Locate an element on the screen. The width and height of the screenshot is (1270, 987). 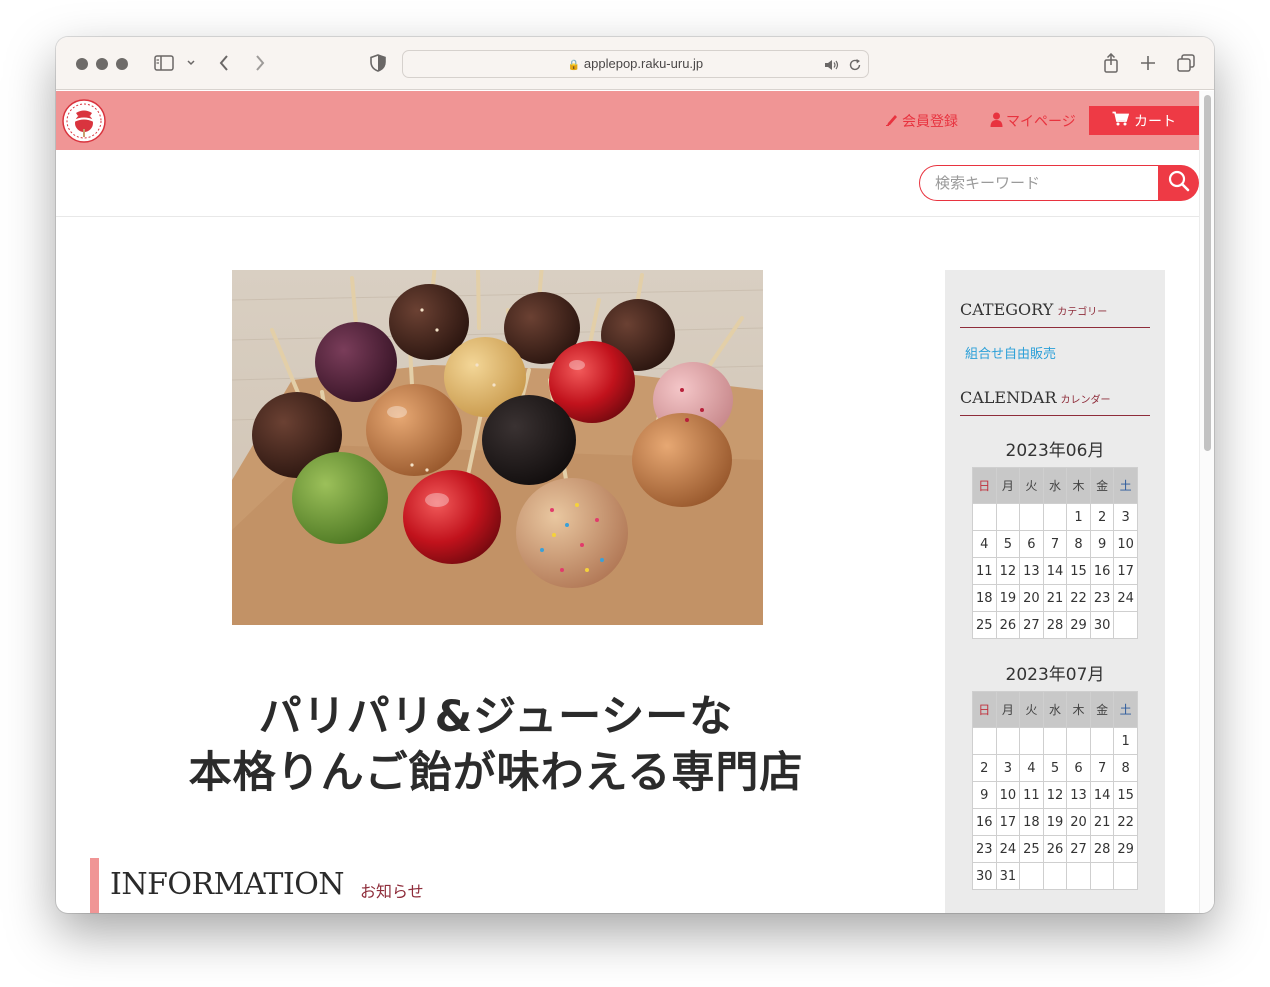
register-link: 会員登録 is located at coordinates (921, 121).